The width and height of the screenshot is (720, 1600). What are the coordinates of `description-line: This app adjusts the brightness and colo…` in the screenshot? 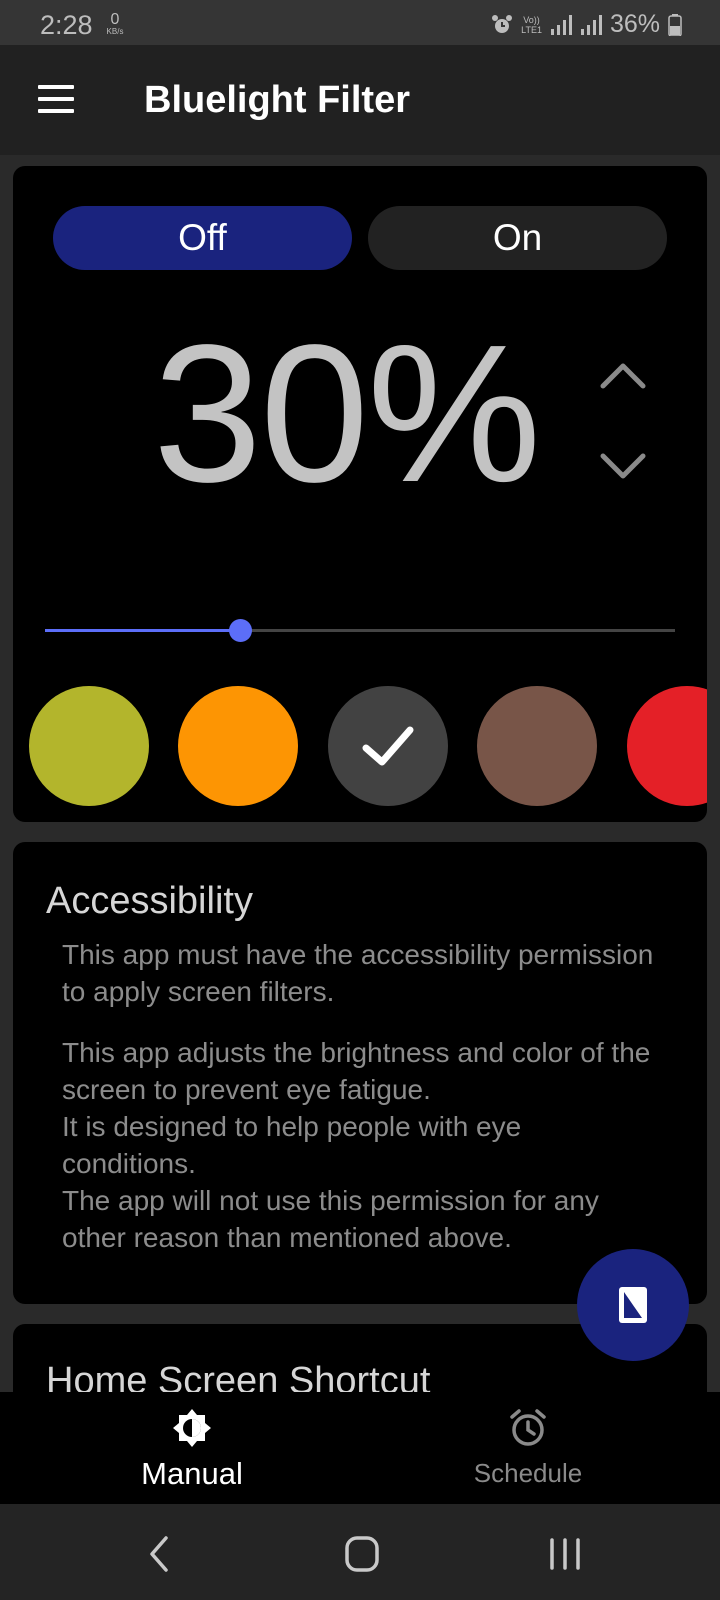 It's located at (356, 1071).